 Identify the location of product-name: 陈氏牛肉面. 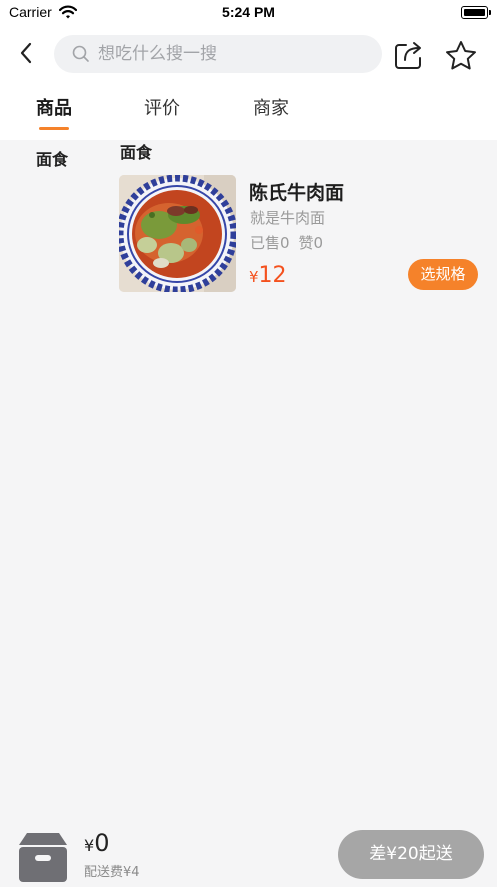
(297, 193).